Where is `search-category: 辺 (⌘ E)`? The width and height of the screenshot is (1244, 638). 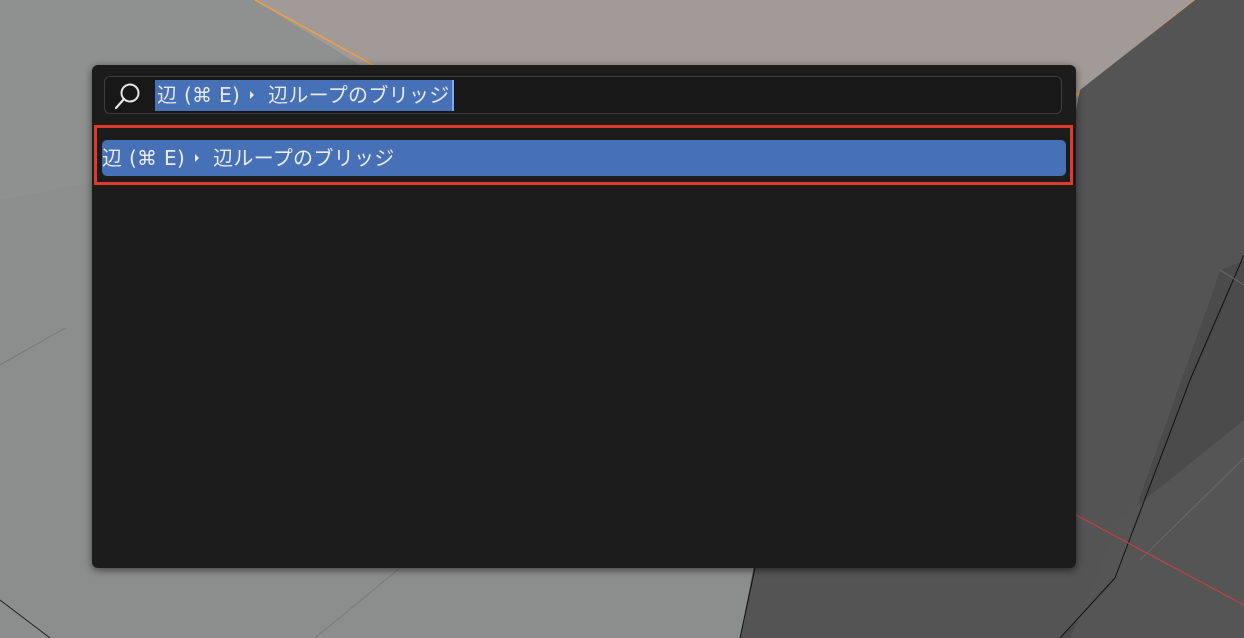
search-category: 辺 (⌘ E) is located at coordinates (199, 95).